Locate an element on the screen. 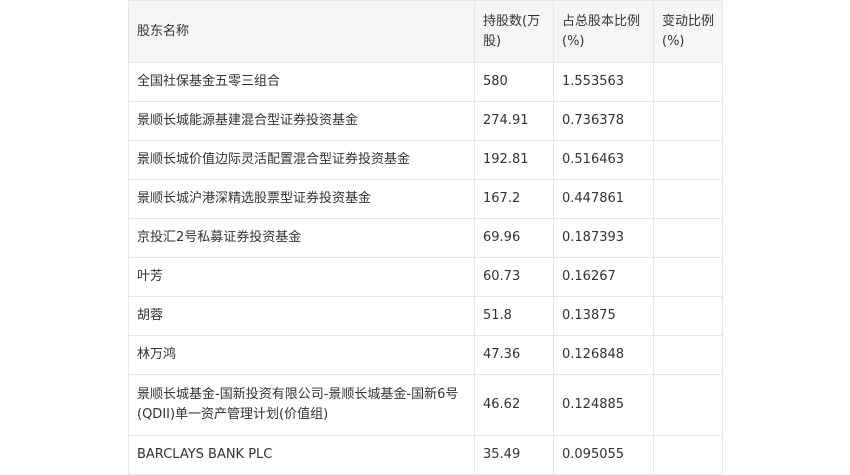 The image size is (850, 475). cell-ratio: 0.124885 is located at coordinates (603, 405).